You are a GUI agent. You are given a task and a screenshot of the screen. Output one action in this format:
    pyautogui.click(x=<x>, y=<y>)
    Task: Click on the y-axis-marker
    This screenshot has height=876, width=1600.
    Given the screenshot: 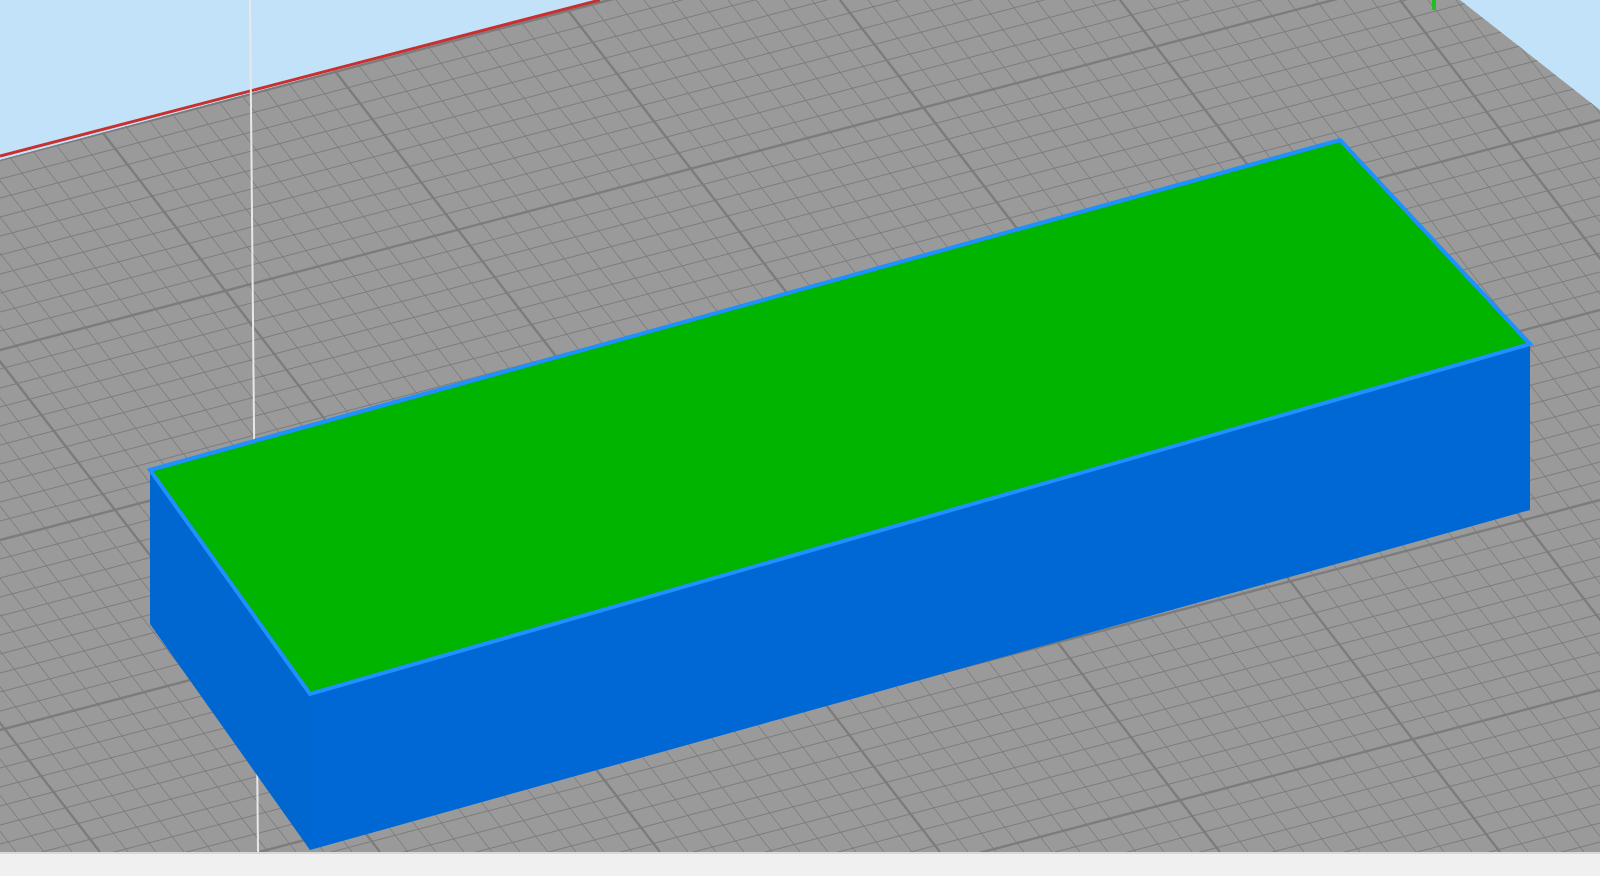 What is the action you would take?
    pyautogui.click(x=1434, y=5)
    